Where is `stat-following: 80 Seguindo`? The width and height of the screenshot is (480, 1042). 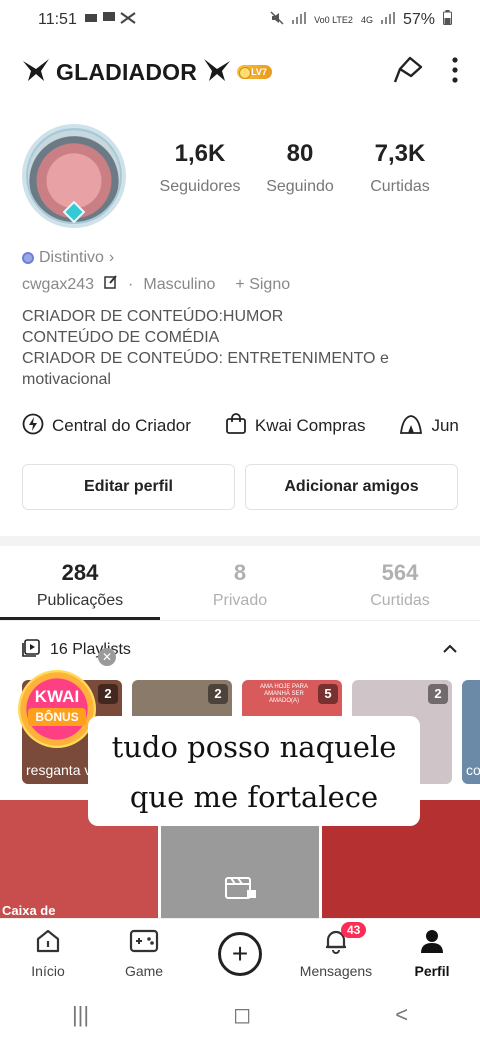 stat-following: 80 Seguindo is located at coordinates (300, 168).